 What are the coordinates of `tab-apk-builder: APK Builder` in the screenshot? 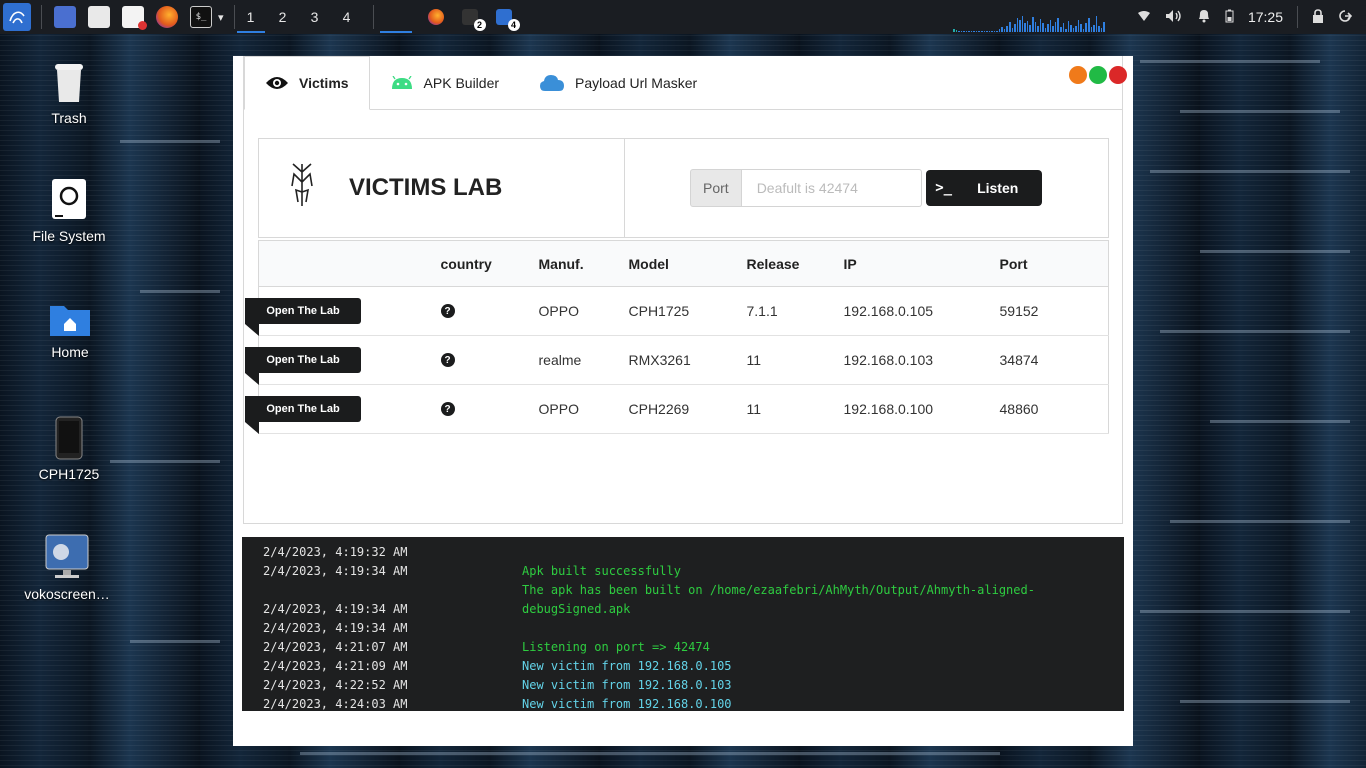 It's located at (444, 82).